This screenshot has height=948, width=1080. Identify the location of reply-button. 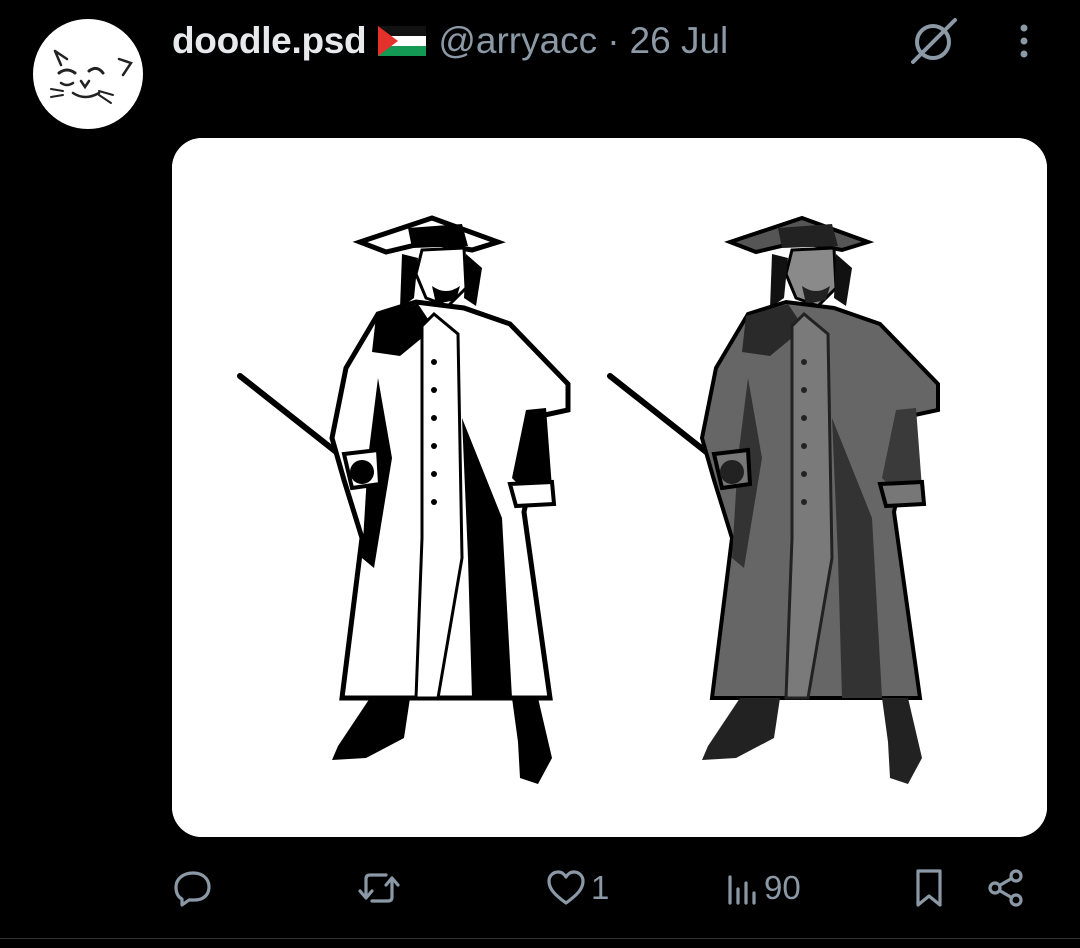
(195, 888).